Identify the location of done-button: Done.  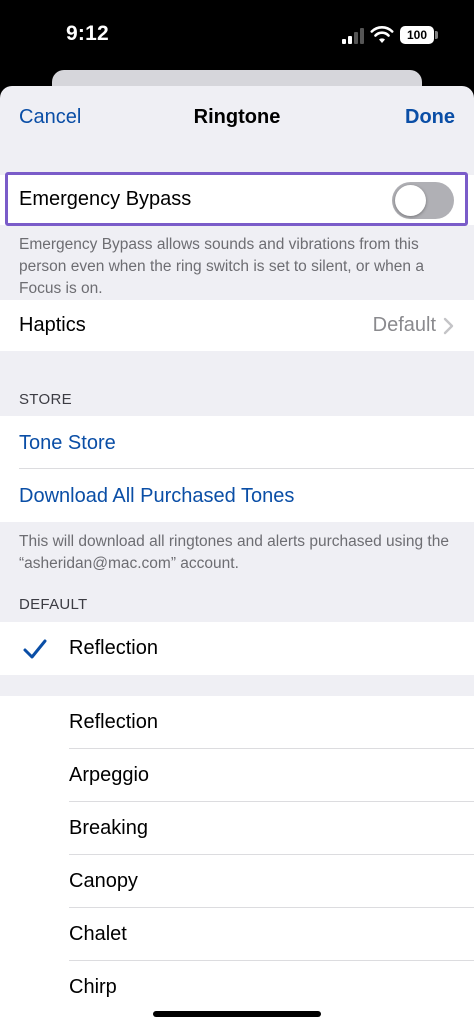
(430, 117).